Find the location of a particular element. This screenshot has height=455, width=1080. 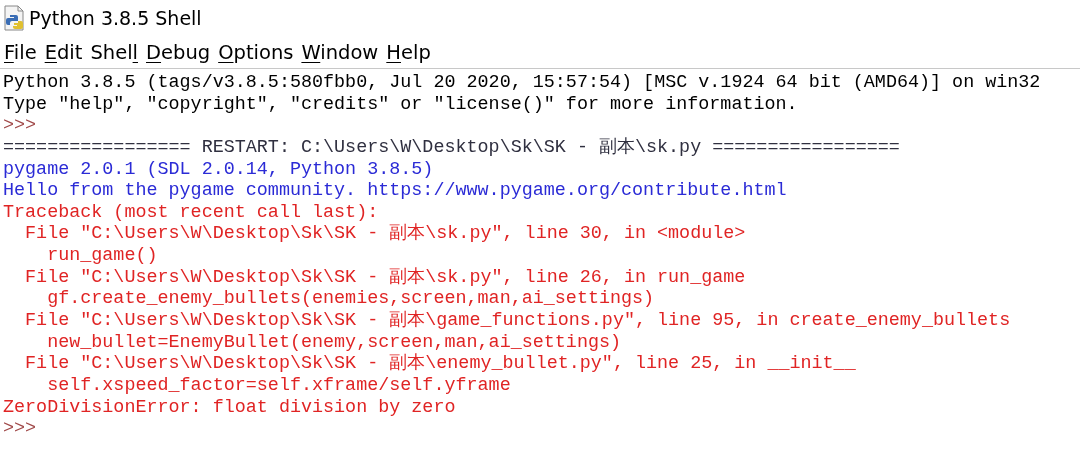

output-line: pygame 2.0.1 (SDL 2.0.14, Python 3.8.5) is located at coordinates (218, 169).